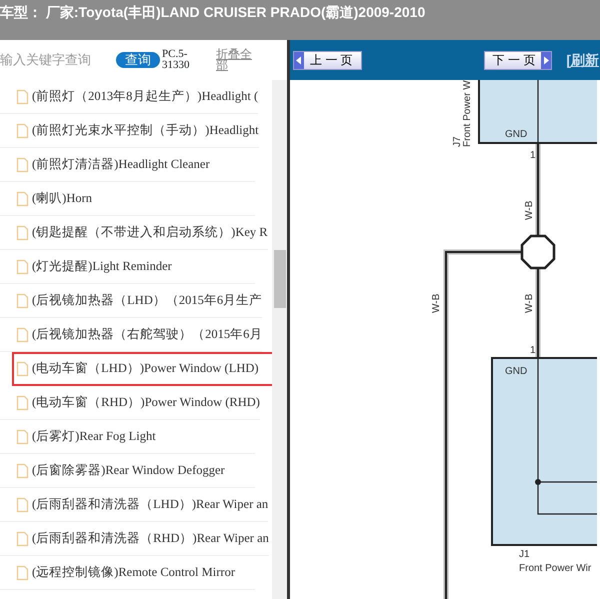 This screenshot has height=599, width=600. I want to click on tree-item: (后窗除雾器)Rear Window Defogger, so click(127, 471).